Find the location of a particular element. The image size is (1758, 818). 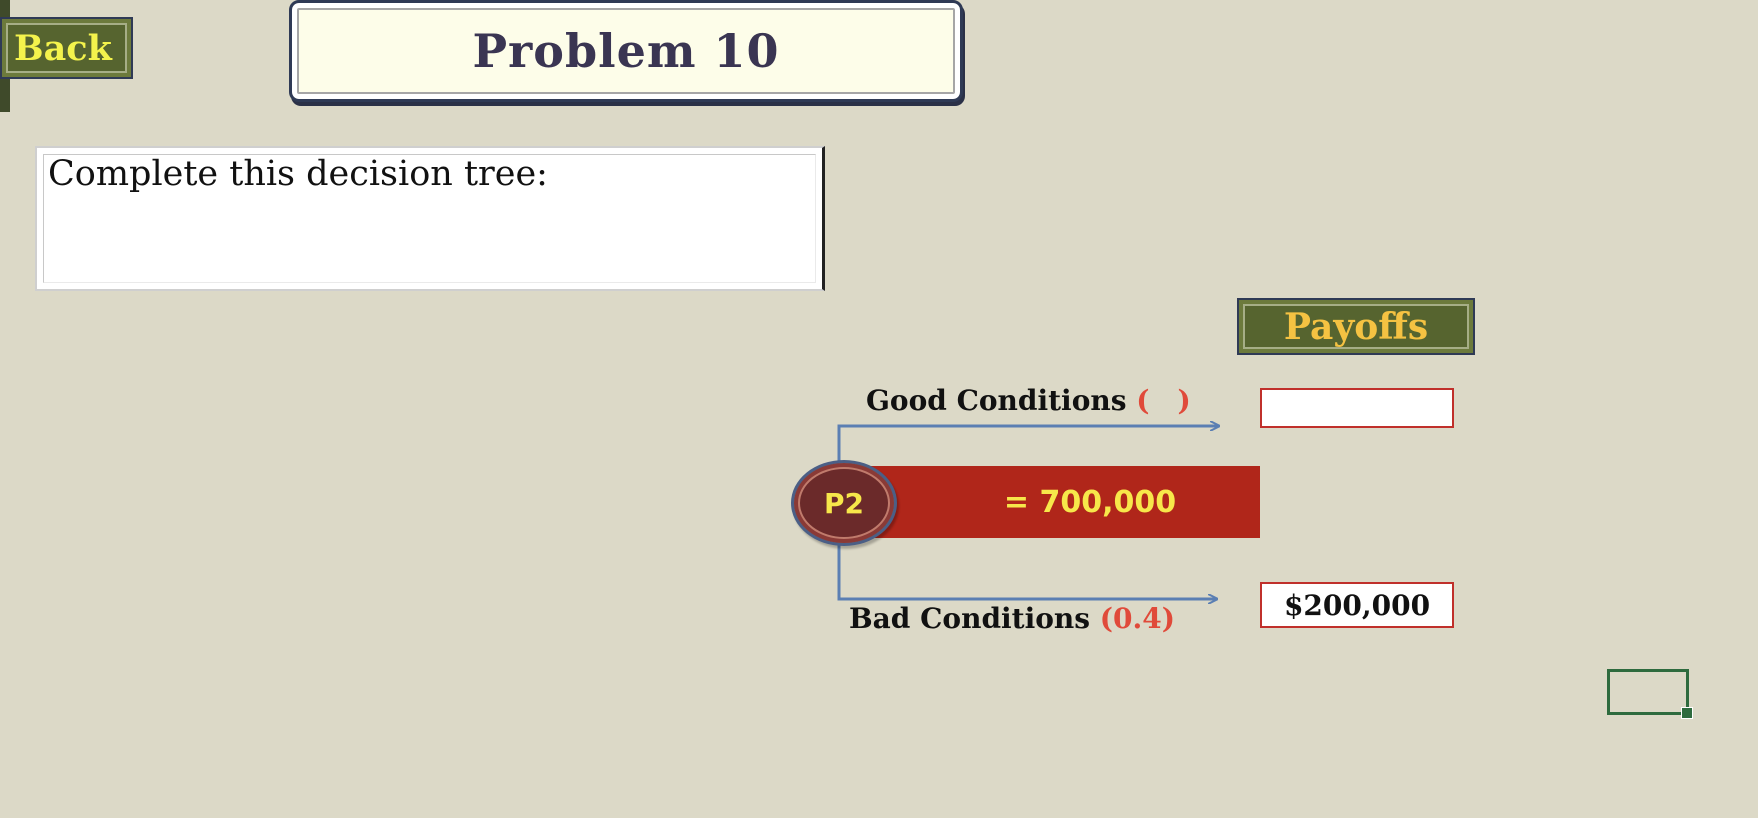

cell-selection-box is located at coordinates (1650, 694).